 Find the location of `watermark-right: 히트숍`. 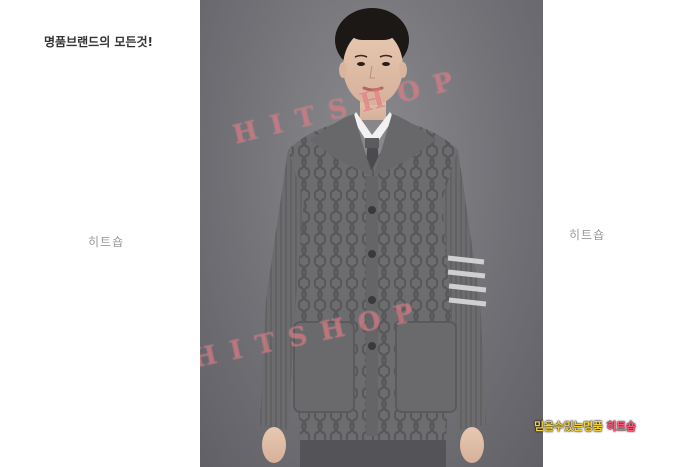

watermark-right: 히트숍 is located at coordinates (587, 235).